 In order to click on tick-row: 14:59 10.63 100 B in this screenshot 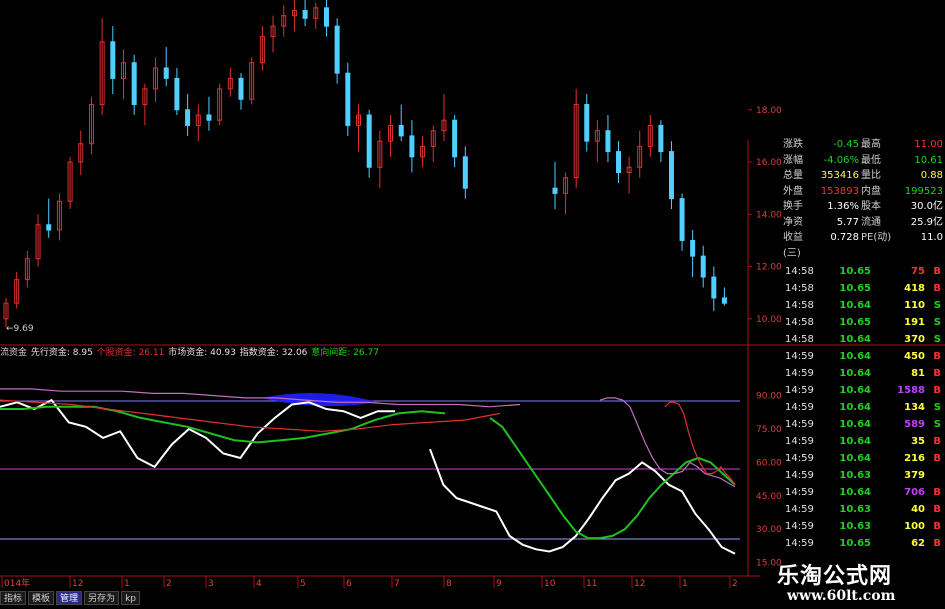, I will do `click(864, 526)`.